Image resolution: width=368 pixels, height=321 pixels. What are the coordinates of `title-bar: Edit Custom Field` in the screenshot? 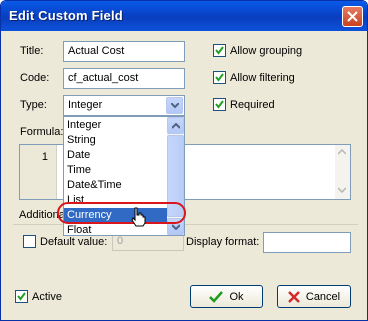 It's located at (184, 16).